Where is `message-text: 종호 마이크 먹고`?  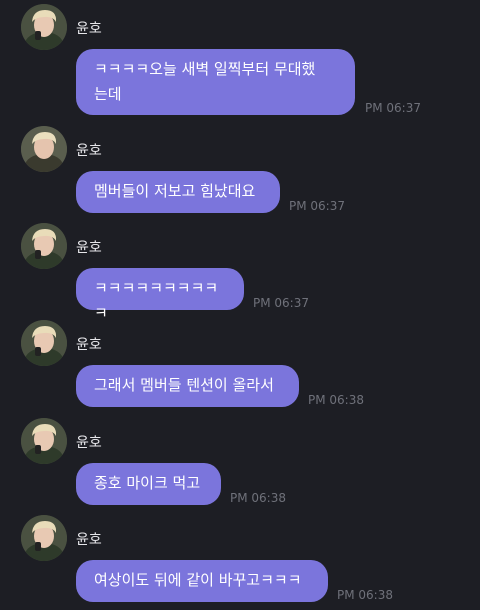 message-text: 종호 마이크 먹고 is located at coordinates (147, 483).